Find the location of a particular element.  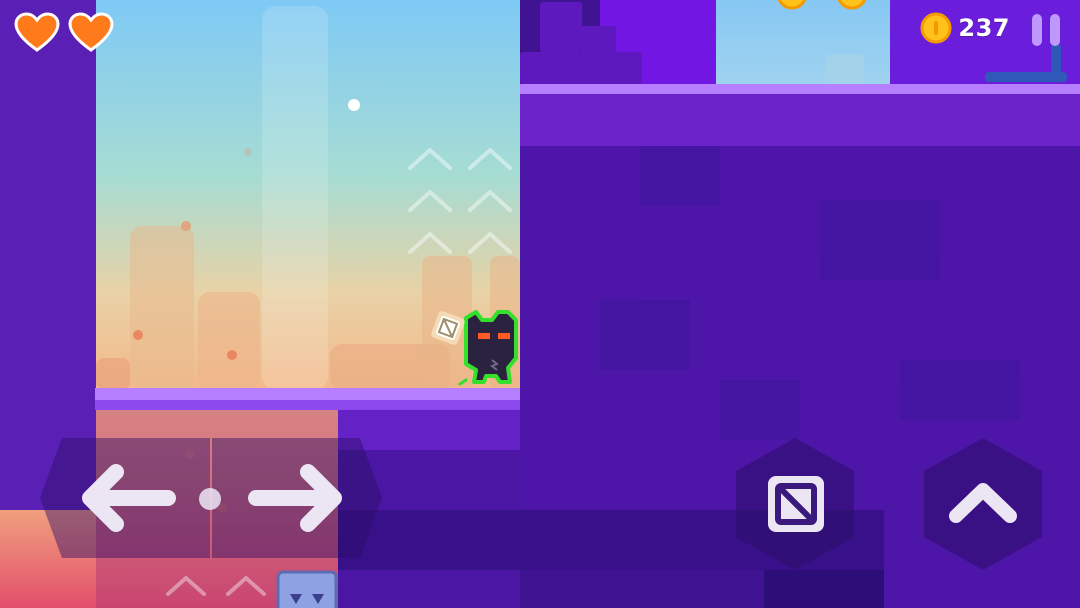

enemy-block is located at coordinates (307, 589).